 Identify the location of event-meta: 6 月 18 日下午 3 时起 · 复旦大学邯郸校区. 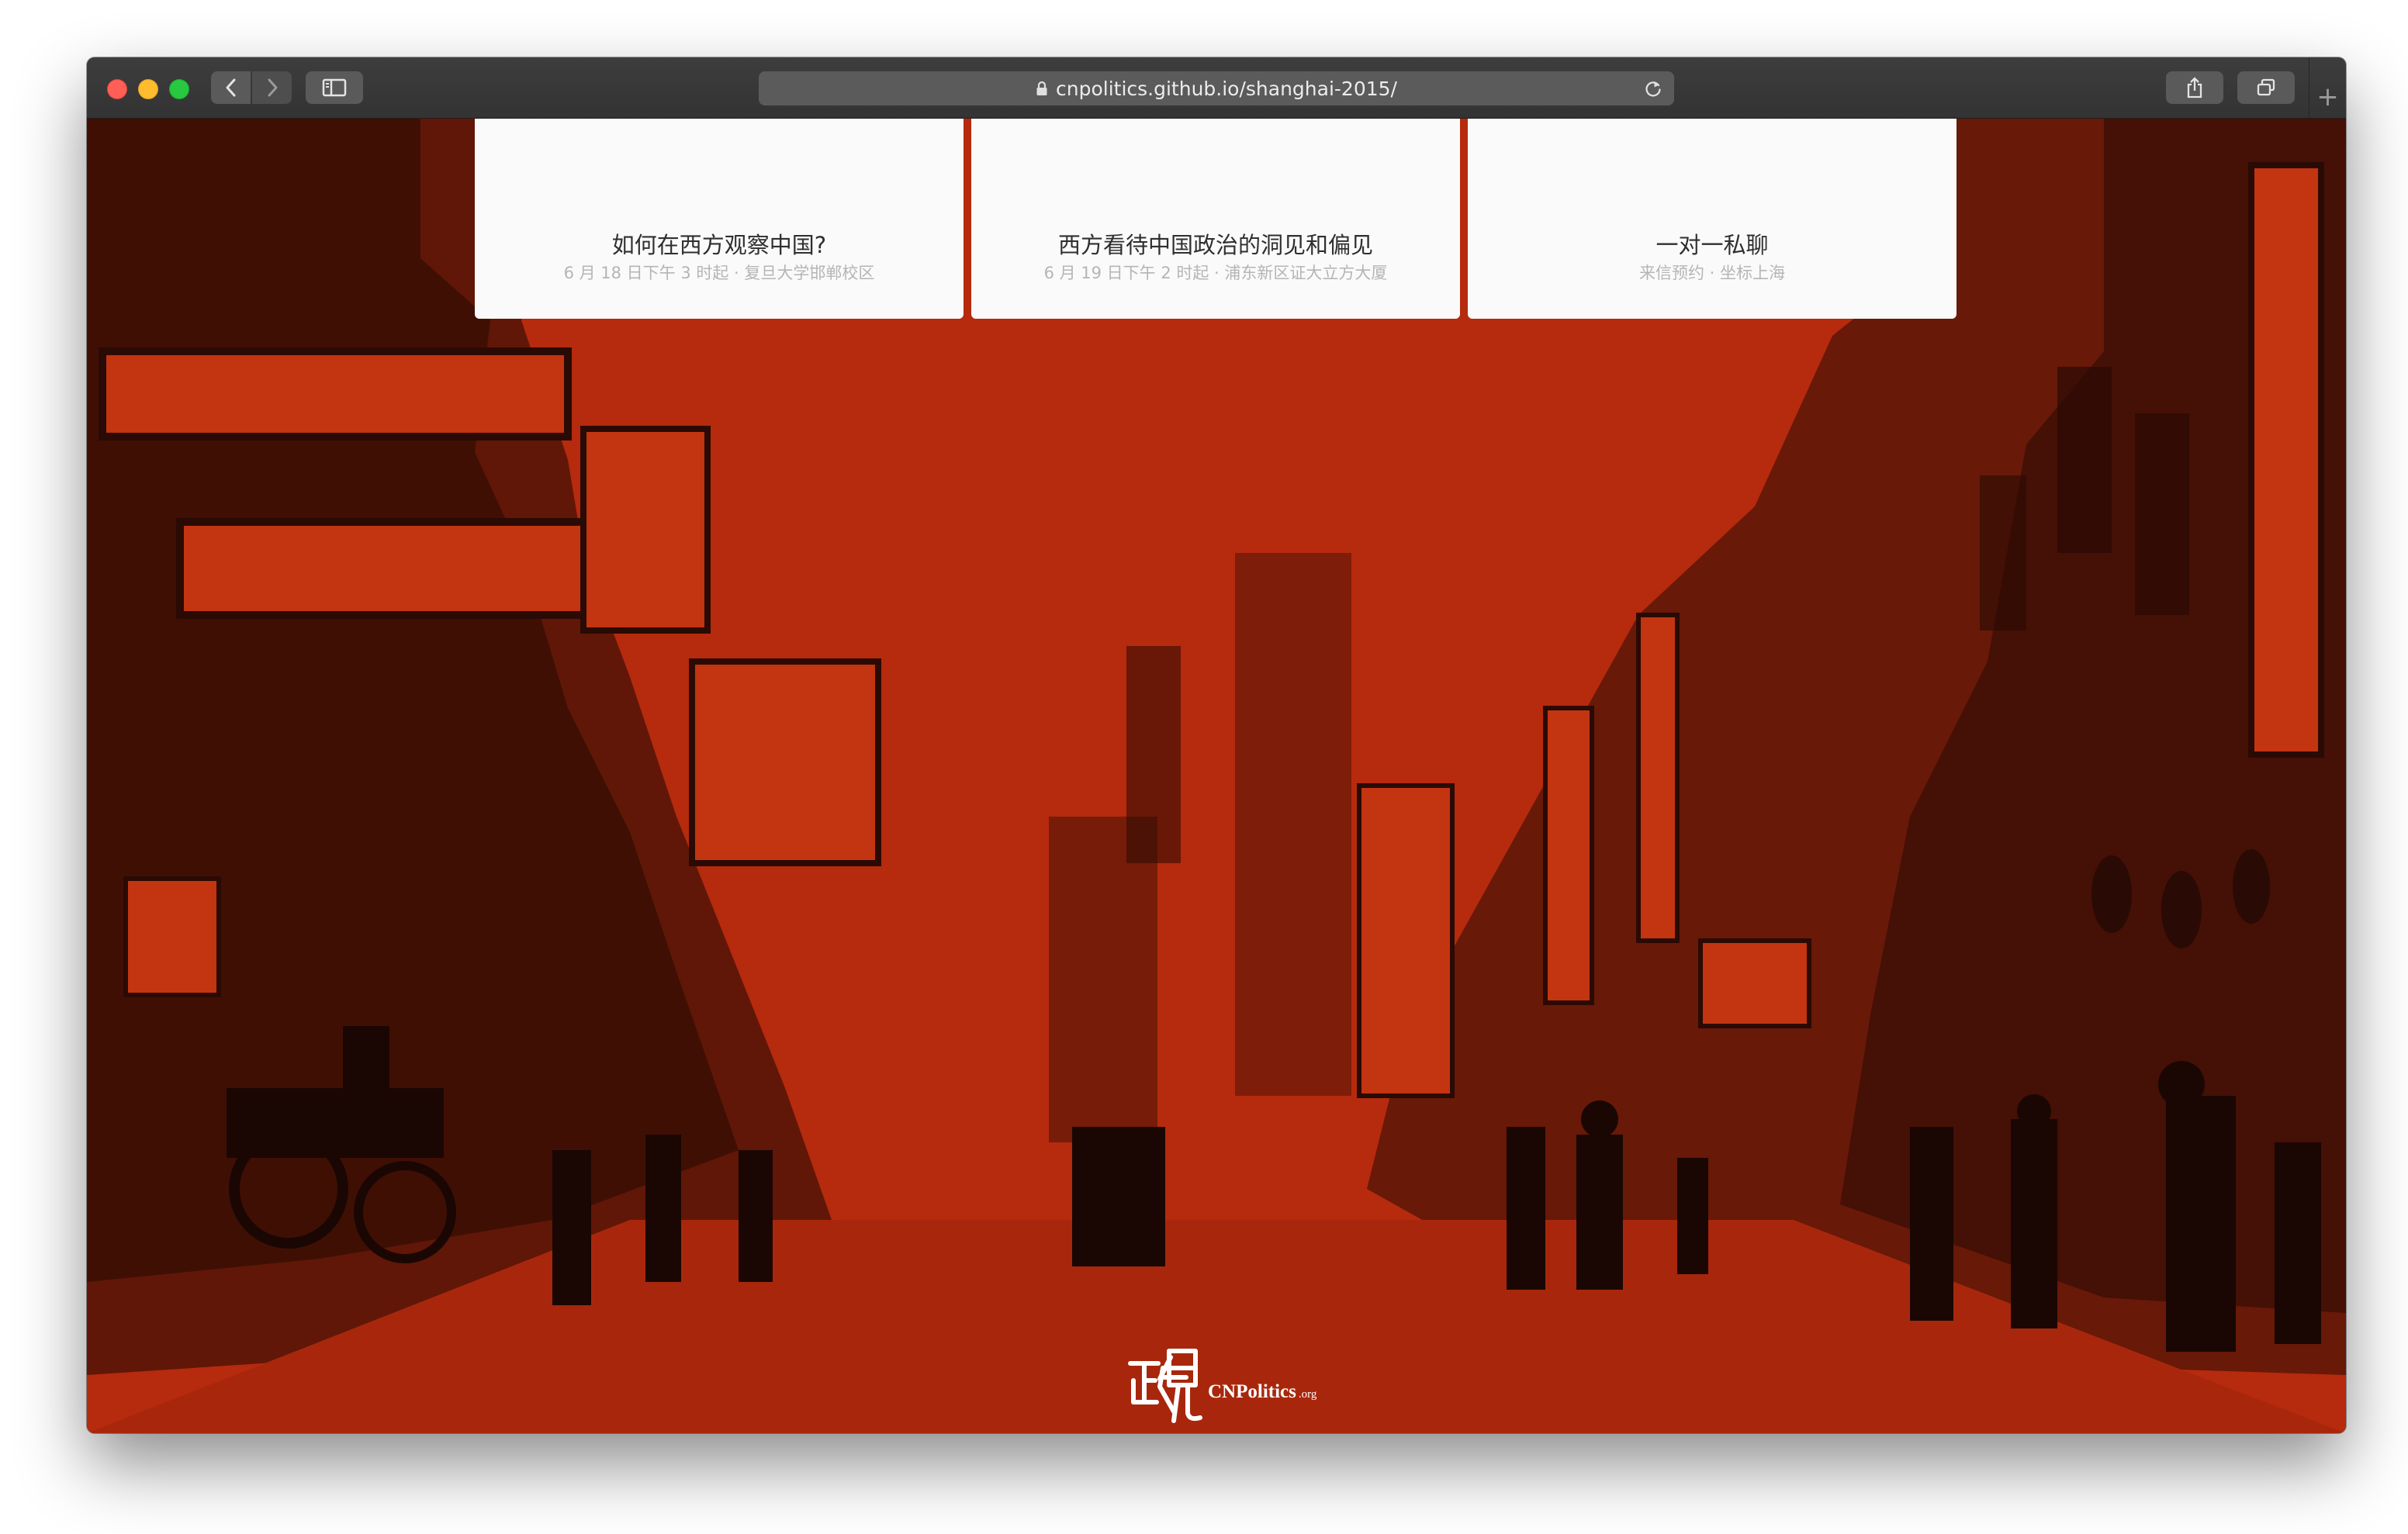
(719, 273).